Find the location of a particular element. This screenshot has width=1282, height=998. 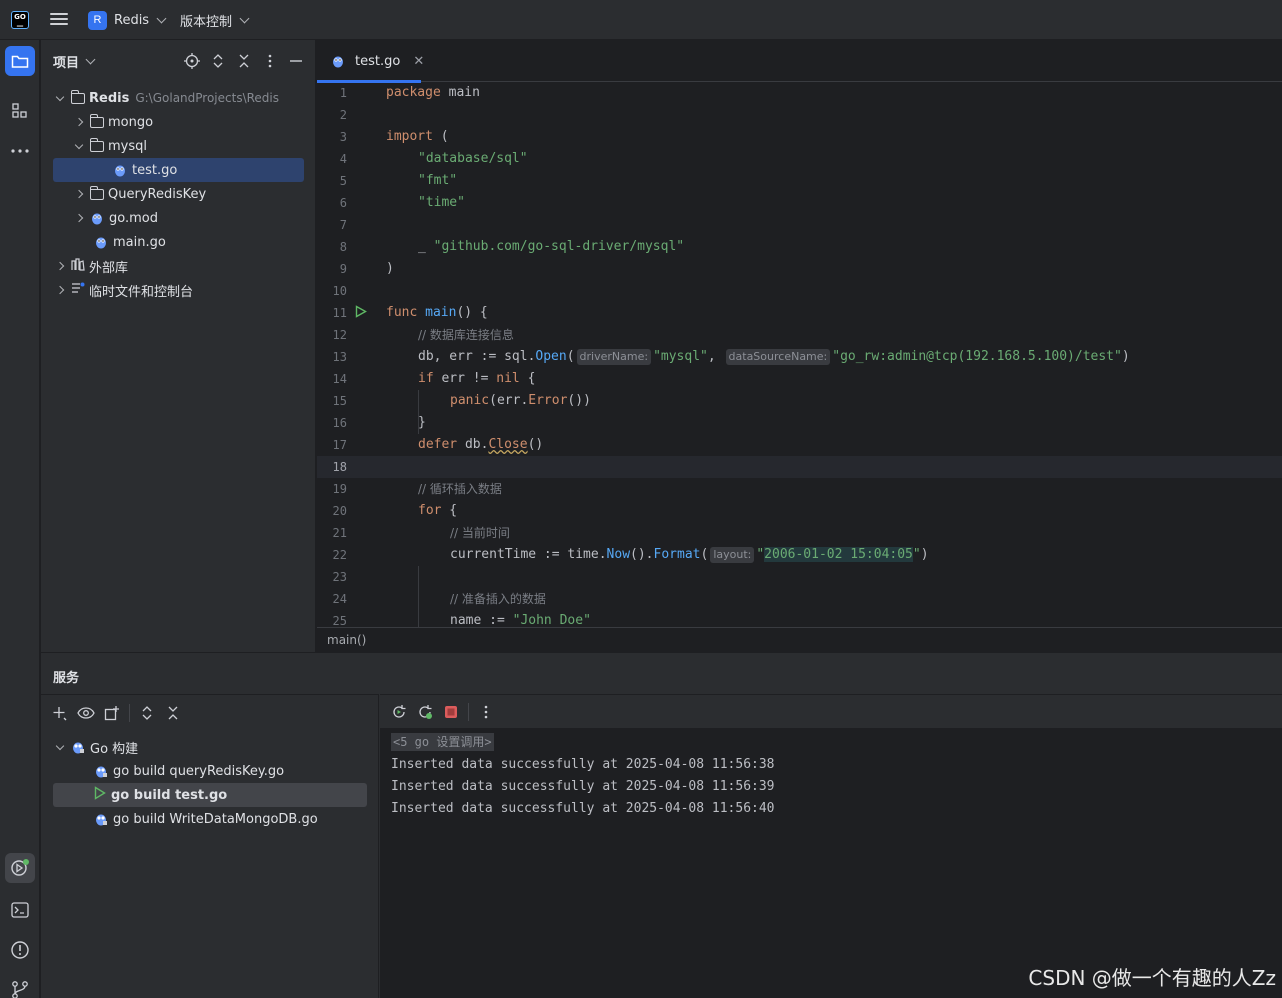

line-number: 15 is located at coordinates (339, 401).